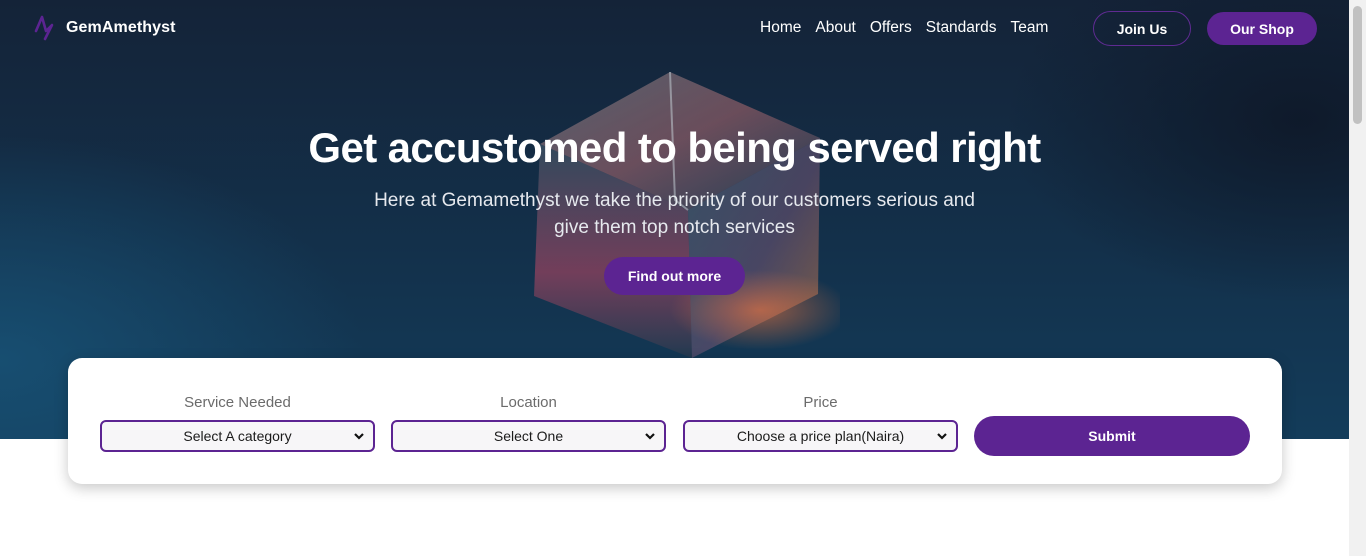 Image resolution: width=1366 pixels, height=556 pixels. Describe the element at coordinates (961, 28) in the screenshot. I see `nav-link-standards: Standards` at that location.